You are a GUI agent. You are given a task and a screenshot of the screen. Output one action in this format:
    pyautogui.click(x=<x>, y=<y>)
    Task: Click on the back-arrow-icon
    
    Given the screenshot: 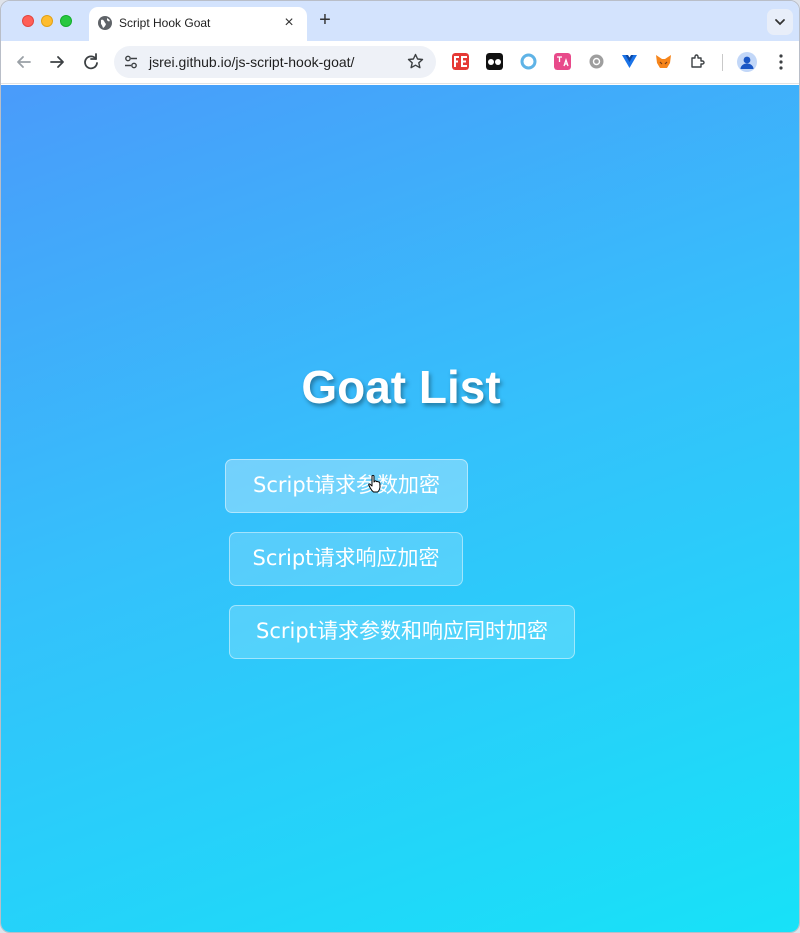 What is the action you would take?
    pyautogui.click(x=24, y=62)
    